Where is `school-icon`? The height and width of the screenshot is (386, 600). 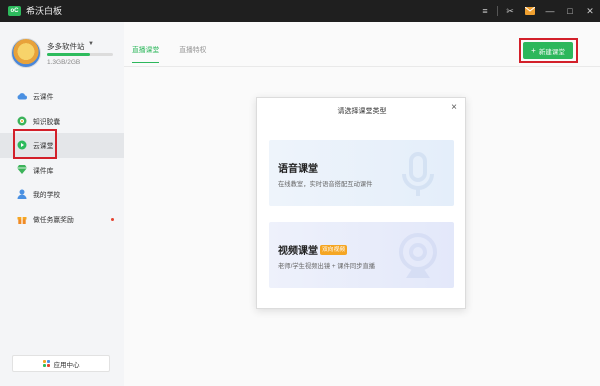
school-icon is located at coordinates (22, 194).